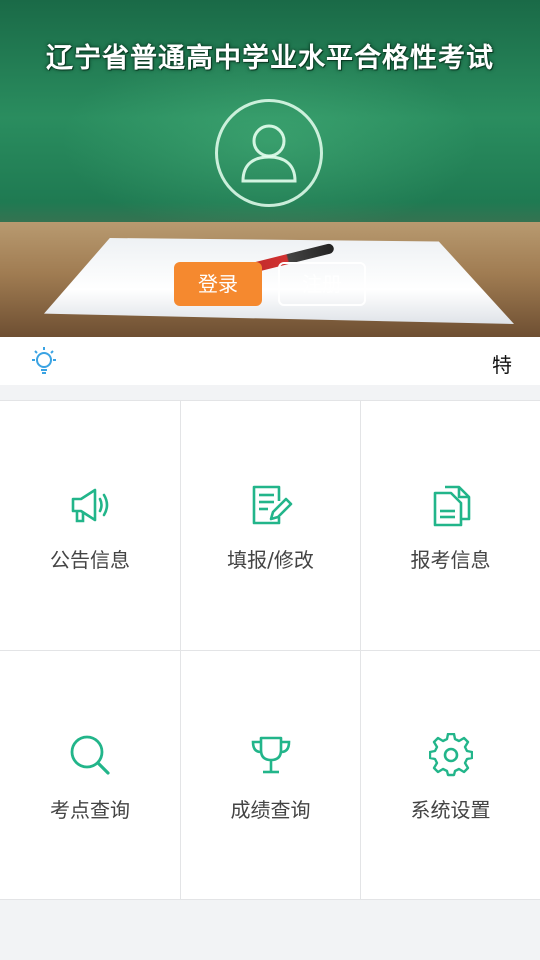  Describe the element at coordinates (271, 755) in the screenshot. I see `trophy-icon` at that location.